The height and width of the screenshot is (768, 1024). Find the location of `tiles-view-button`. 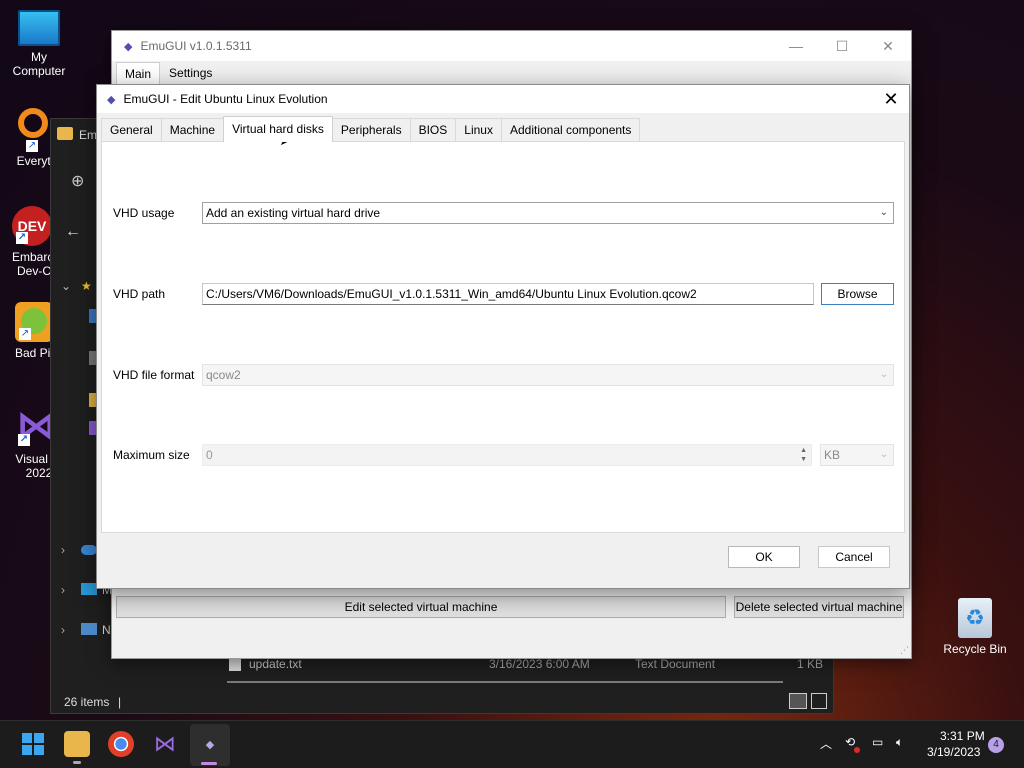

tiles-view-button is located at coordinates (819, 701).